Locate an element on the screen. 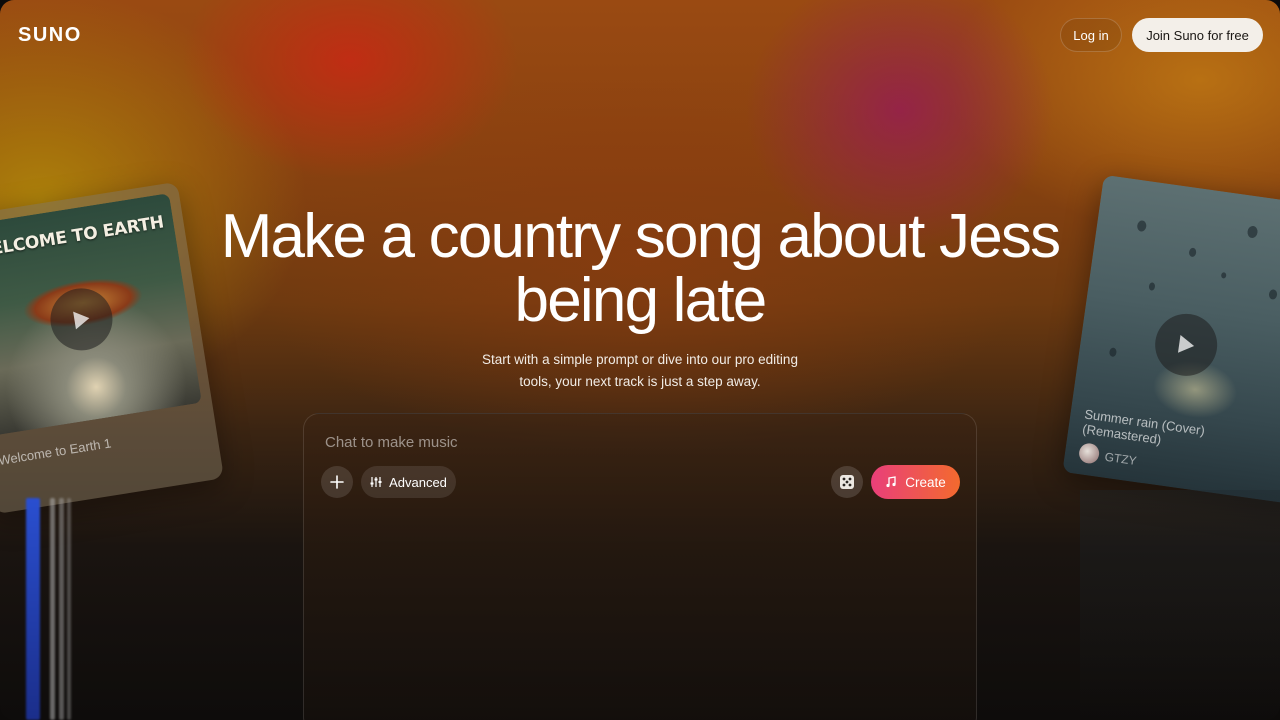 The image size is (1280, 720). login-button: Log in is located at coordinates (1091, 35).